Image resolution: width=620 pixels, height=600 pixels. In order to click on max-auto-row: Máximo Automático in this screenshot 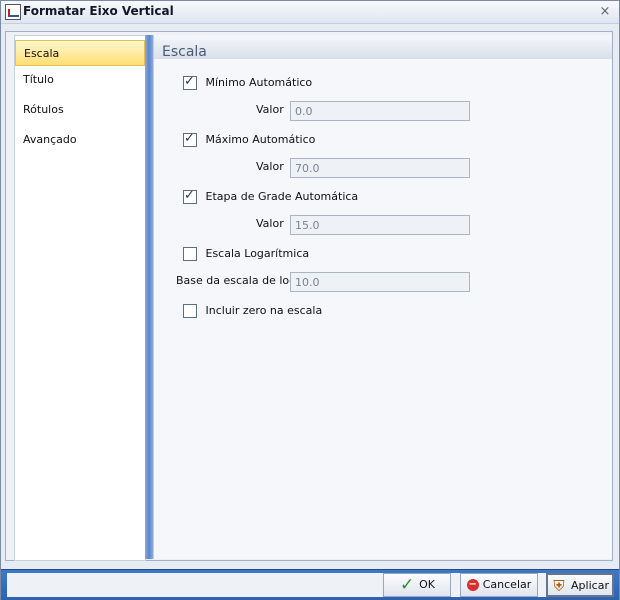, I will do `click(249, 139)`.